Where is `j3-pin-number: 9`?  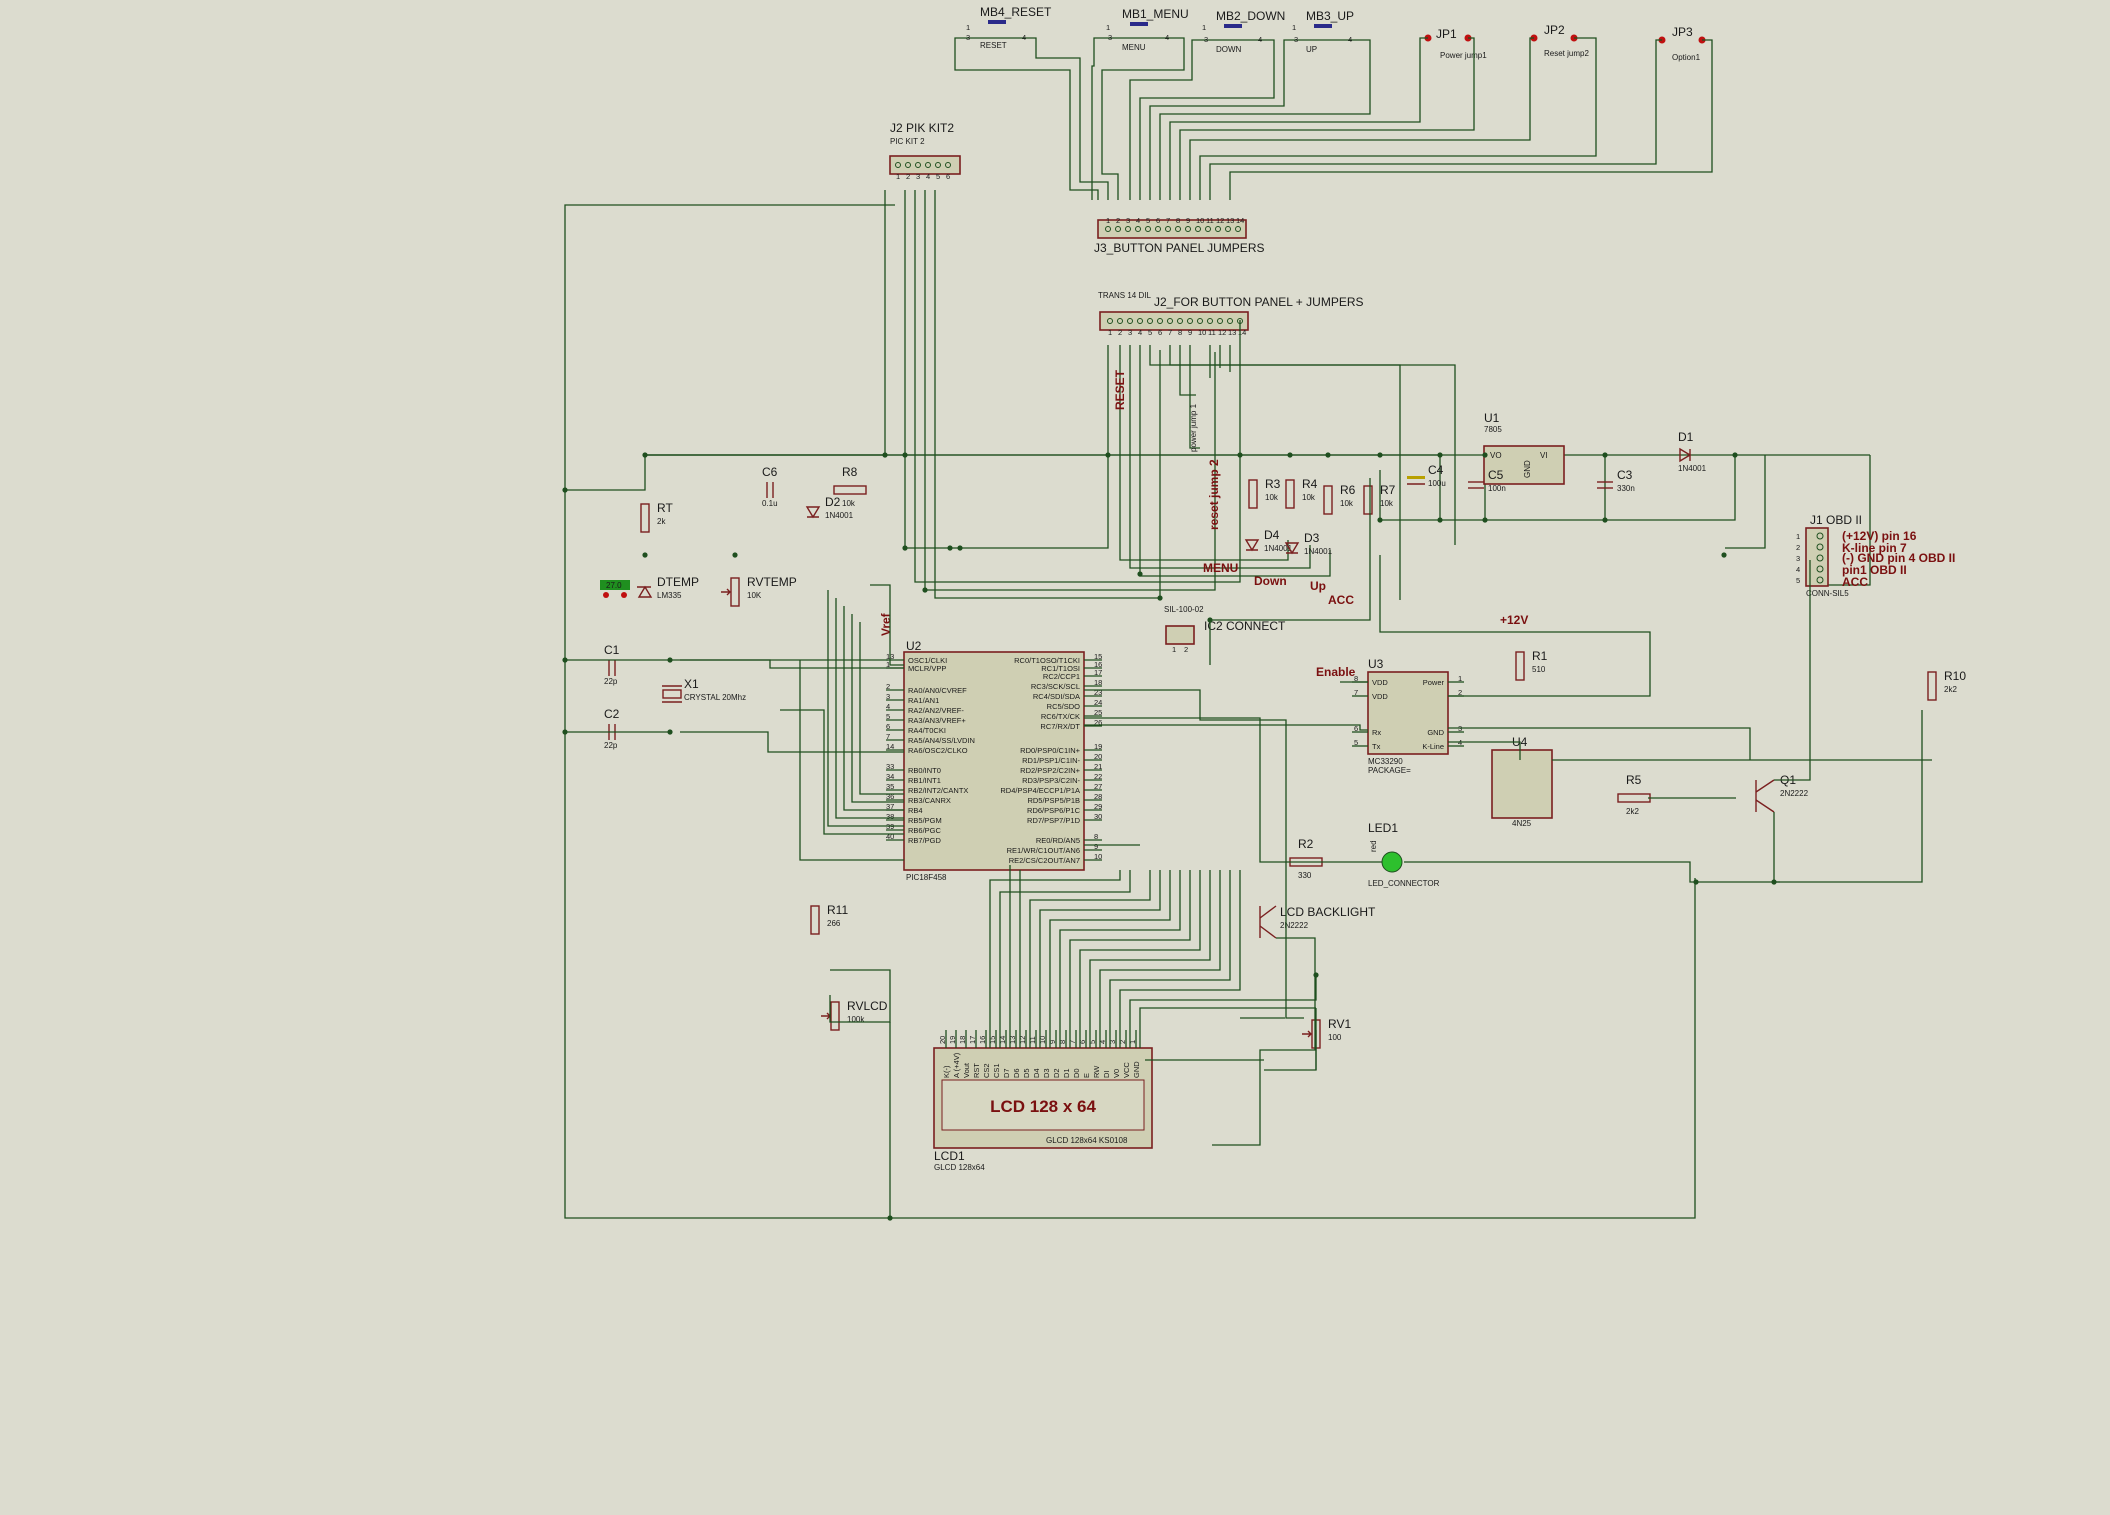
j3-pin-number: 9 is located at coordinates (1188, 220).